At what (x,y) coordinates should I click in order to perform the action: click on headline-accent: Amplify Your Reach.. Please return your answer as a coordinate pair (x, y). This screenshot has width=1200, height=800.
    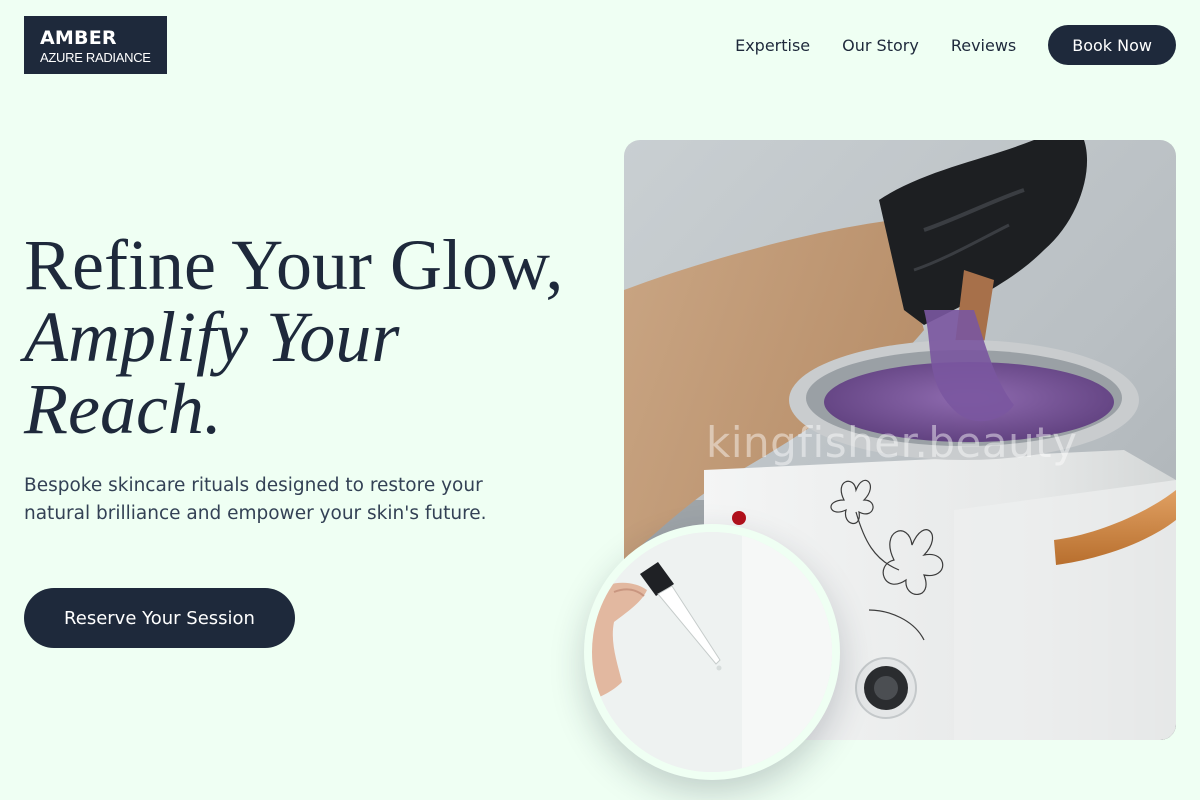
    Looking at the image, I should click on (212, 373).